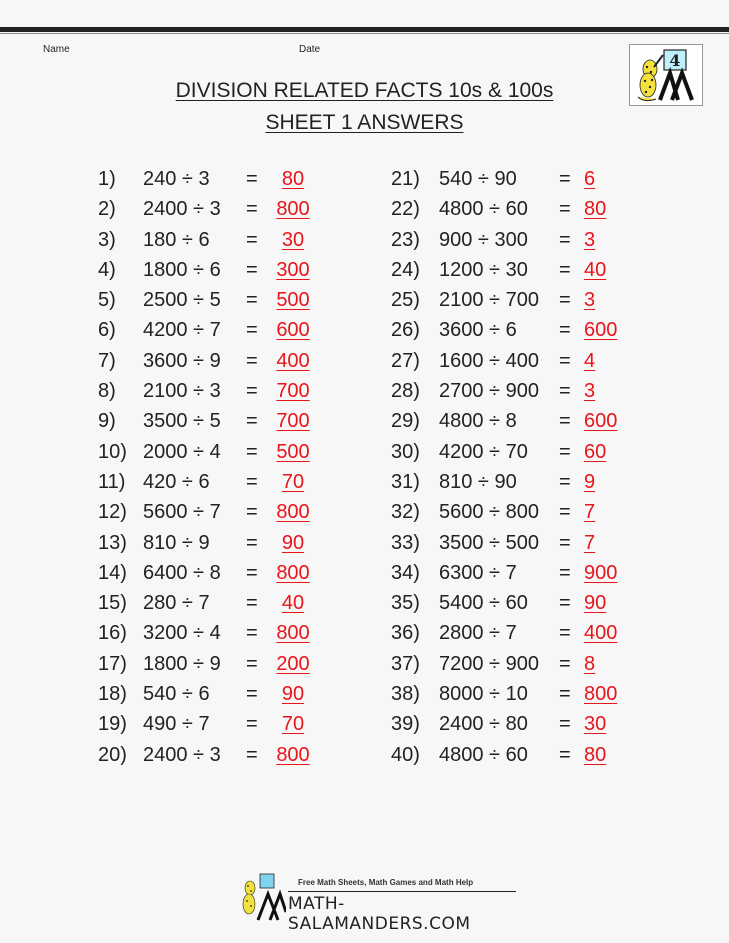 The image size is (729, 943). What do you see at coordinates (107, 269) in the screenshot?
I see `problem-number: 4)` at bounding box center [107, 269].